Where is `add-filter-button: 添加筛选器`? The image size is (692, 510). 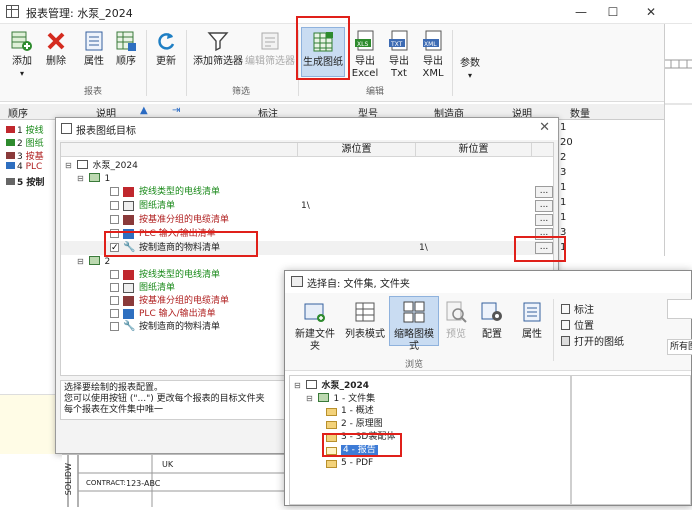 add-filter-button: 添加筛选器 is located at coordinates (218, 49).